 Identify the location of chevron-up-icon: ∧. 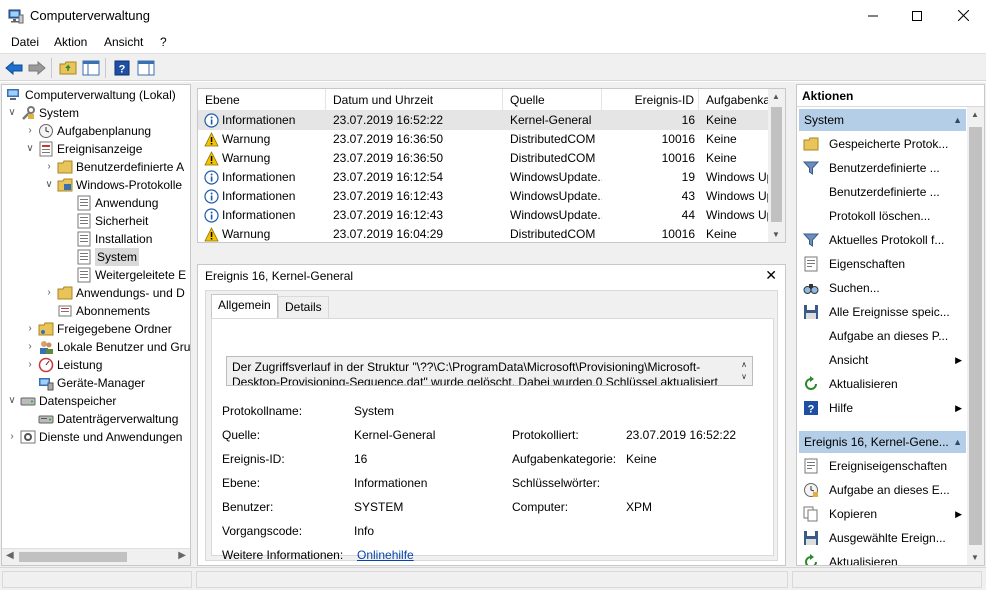
(744, 365).